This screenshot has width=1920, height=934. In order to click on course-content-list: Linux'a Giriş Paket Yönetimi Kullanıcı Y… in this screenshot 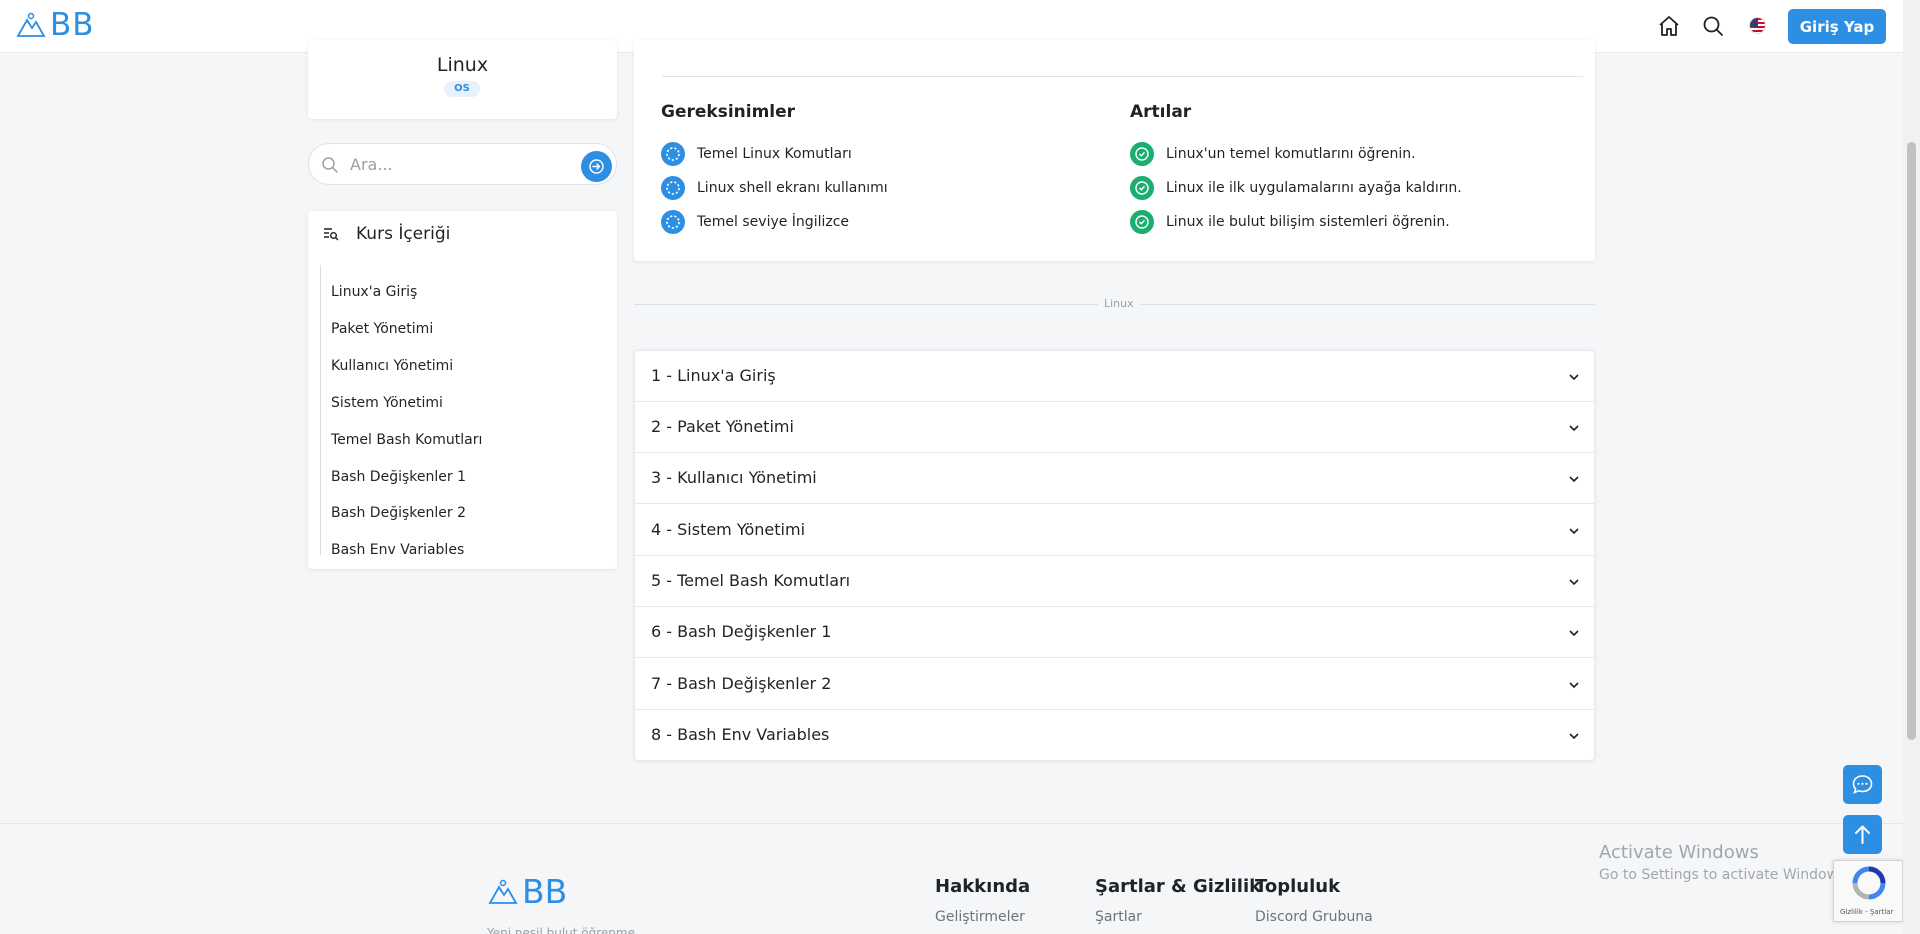, I will do `click(460, 411)`.